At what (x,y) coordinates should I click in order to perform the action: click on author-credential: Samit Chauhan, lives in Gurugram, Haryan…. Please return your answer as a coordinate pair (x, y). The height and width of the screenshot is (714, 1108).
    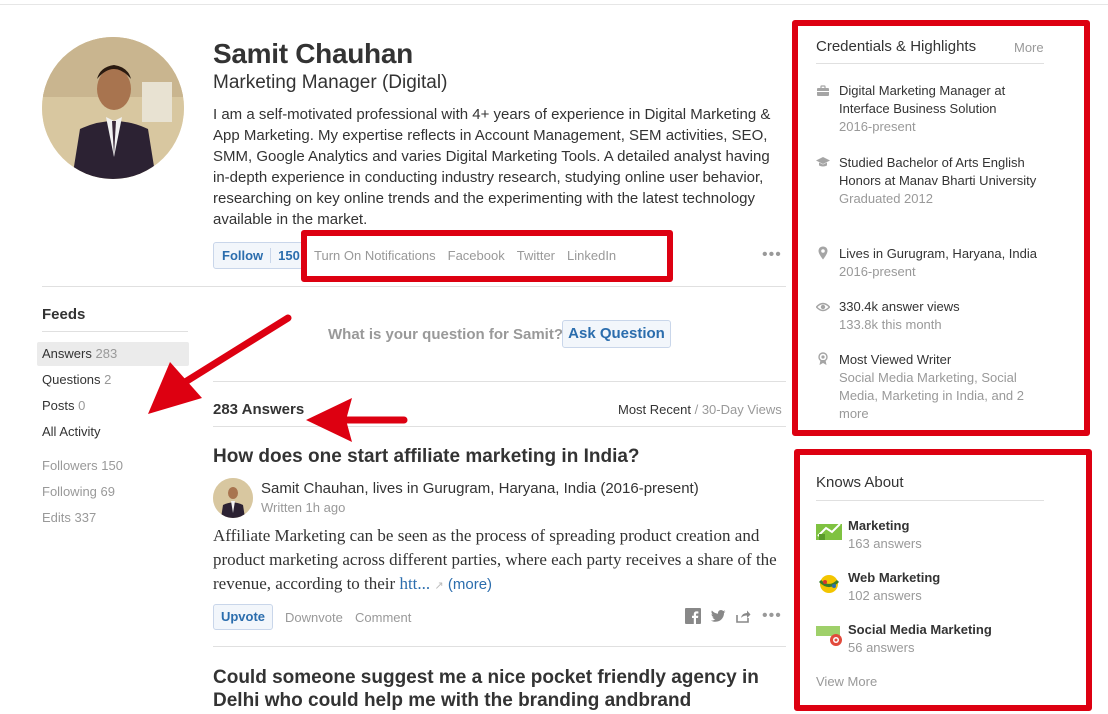
    Looking at the image, I should click on (480, 488).